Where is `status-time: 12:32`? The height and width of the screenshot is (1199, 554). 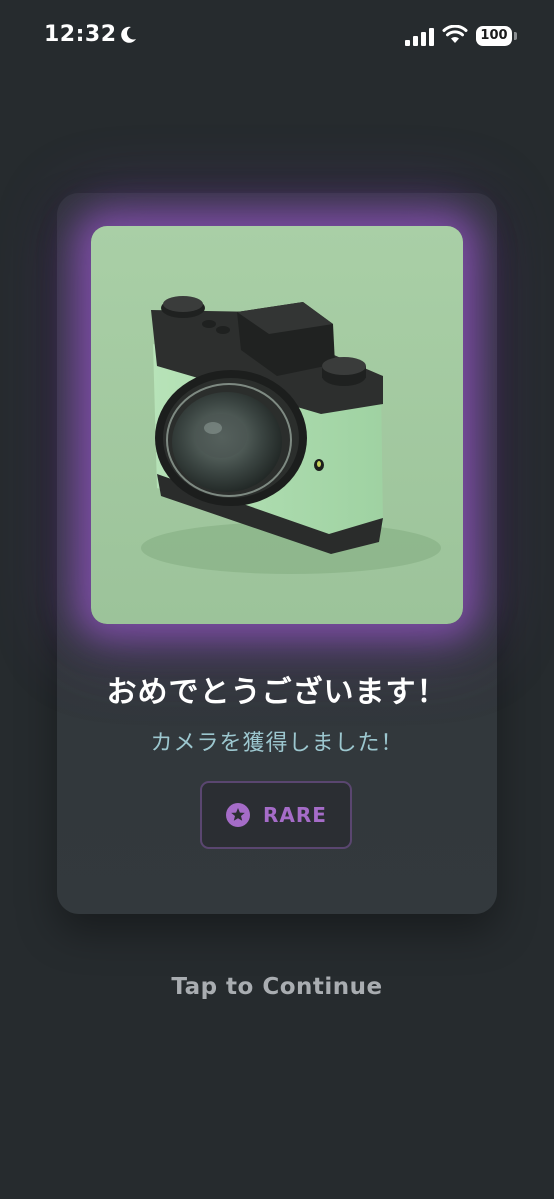 status-time: 12:32 is located at coordinates (80, 34).